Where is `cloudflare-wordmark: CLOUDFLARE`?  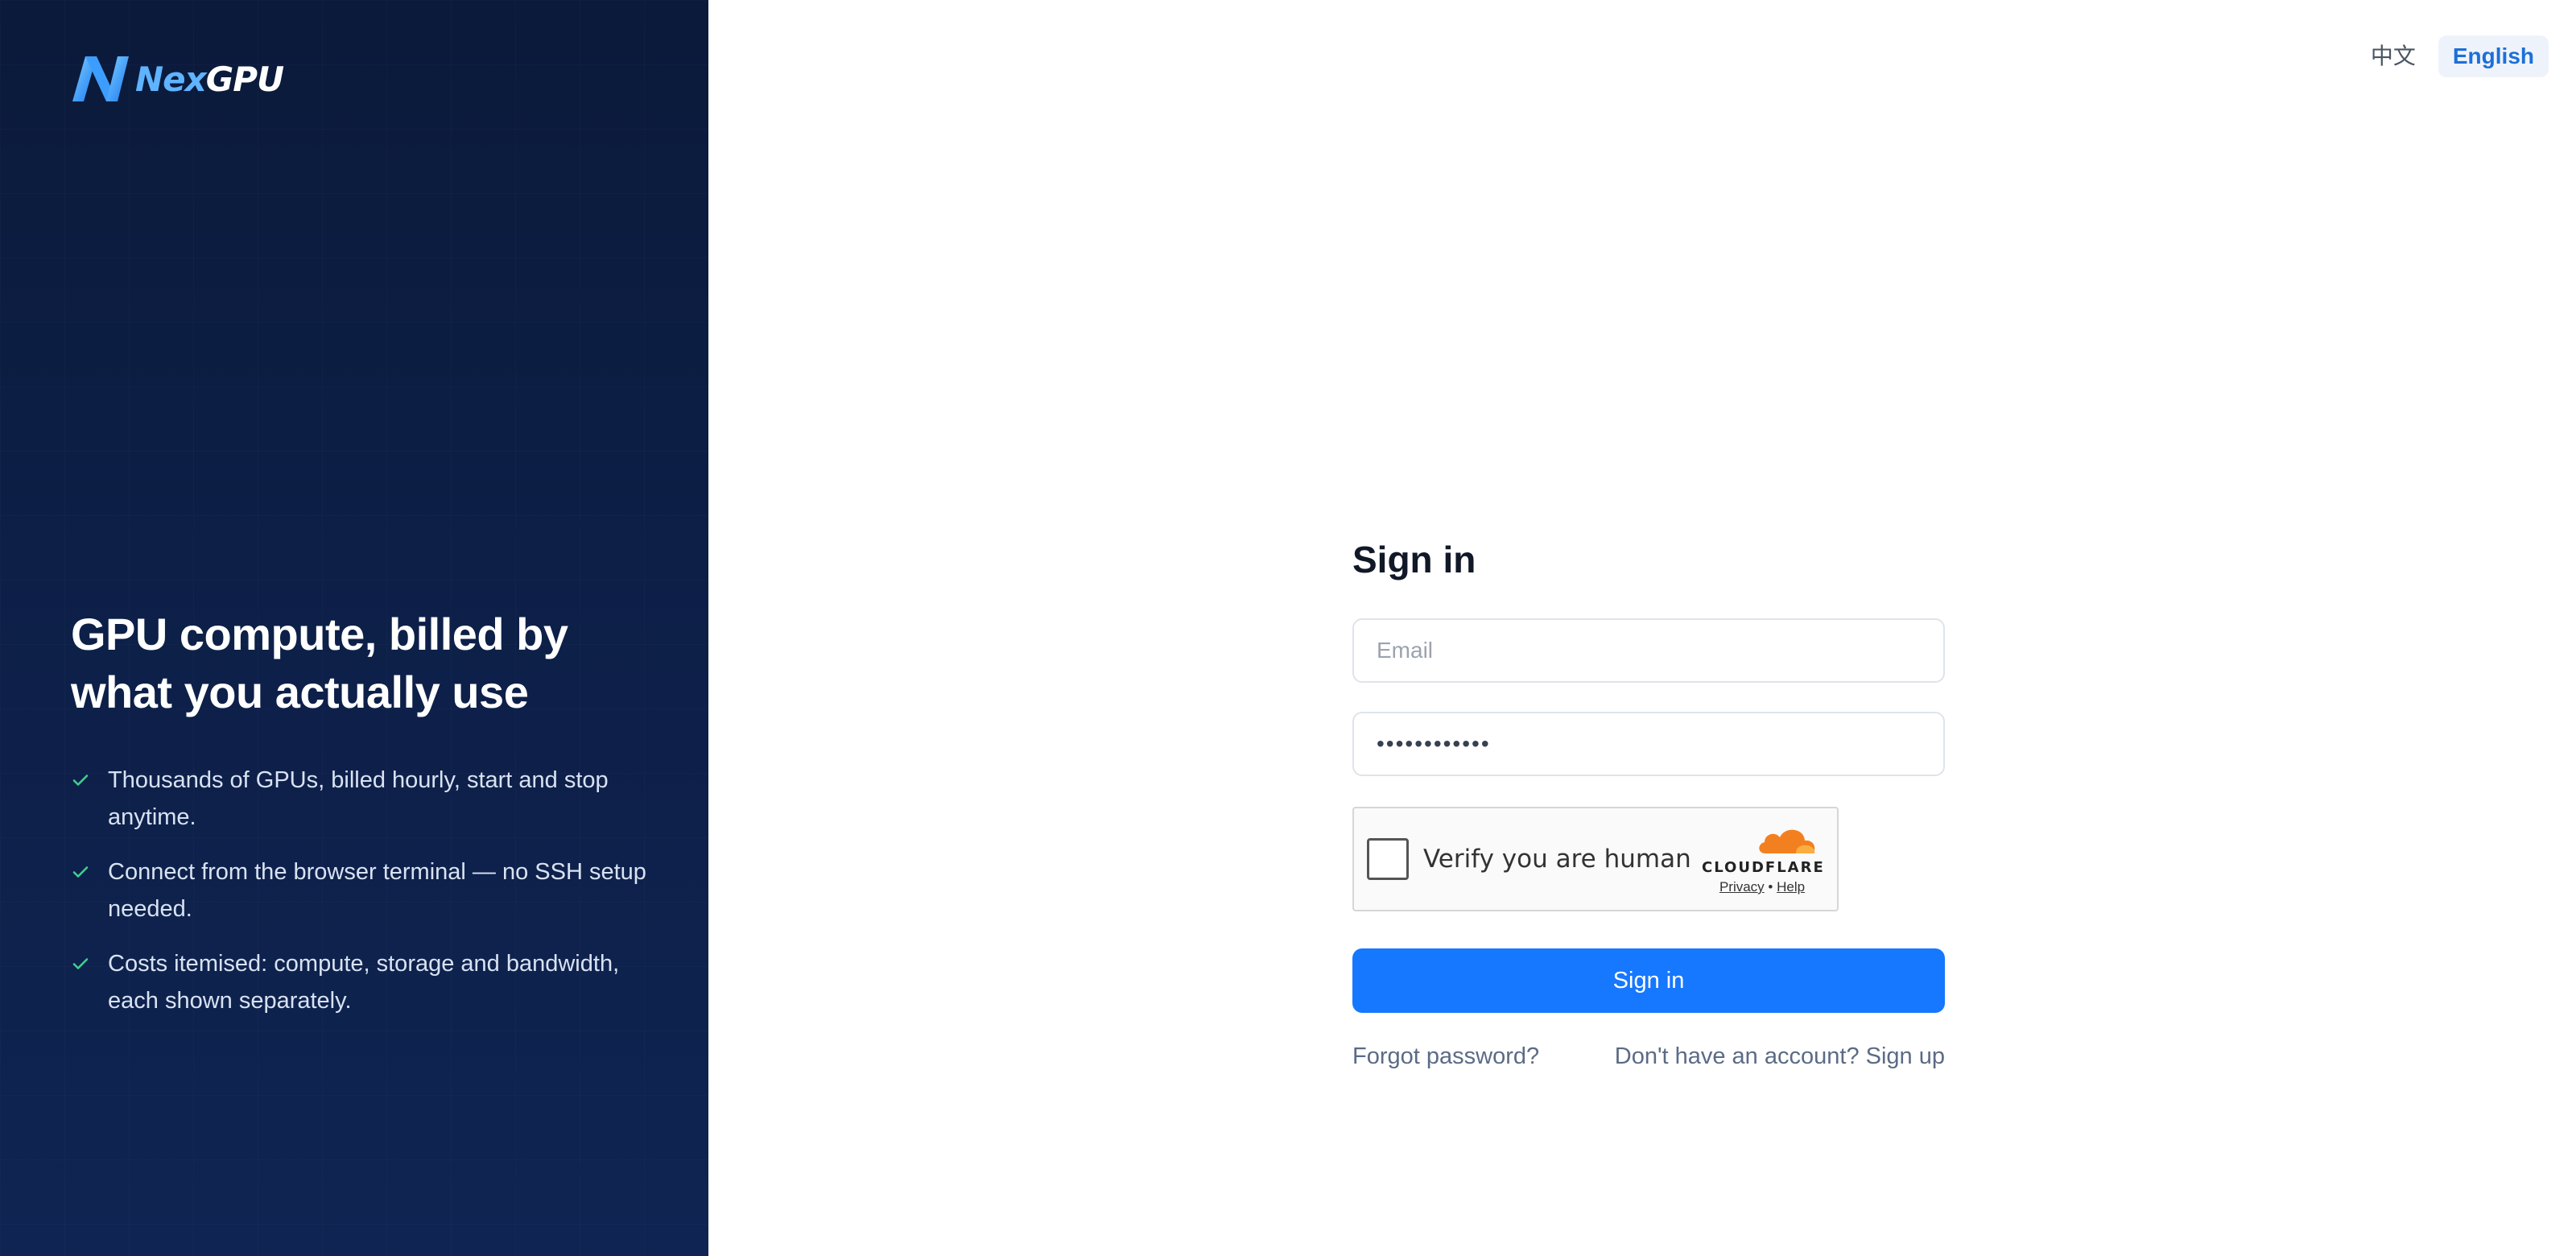
cloudflare-wordmark: CLOUDFLARE is located at coordinates (1764, 867).